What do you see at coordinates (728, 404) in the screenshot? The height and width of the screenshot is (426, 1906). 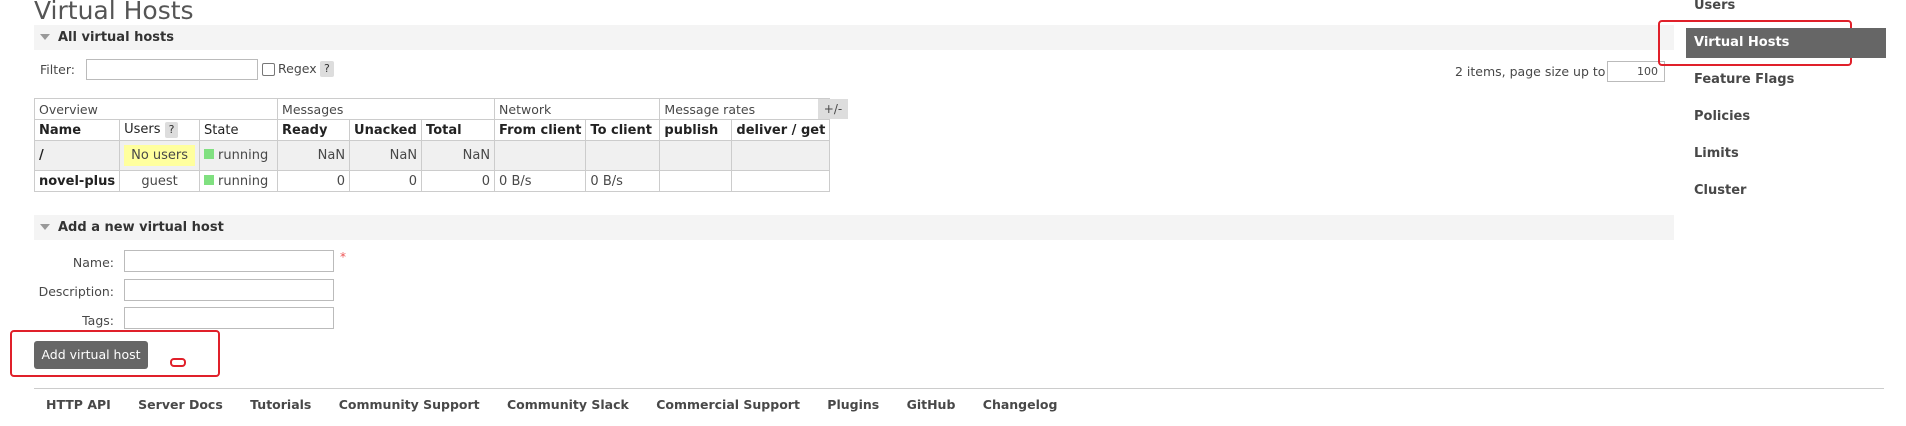 I see `footer-link-commercial-support: Commercial Support` at bounding box center [728, 404].